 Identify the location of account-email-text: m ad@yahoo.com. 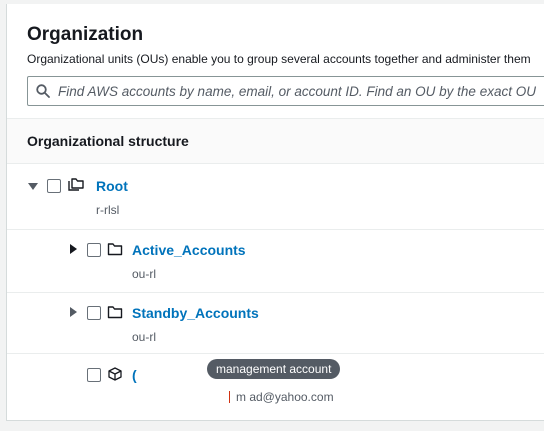
(285, 397).